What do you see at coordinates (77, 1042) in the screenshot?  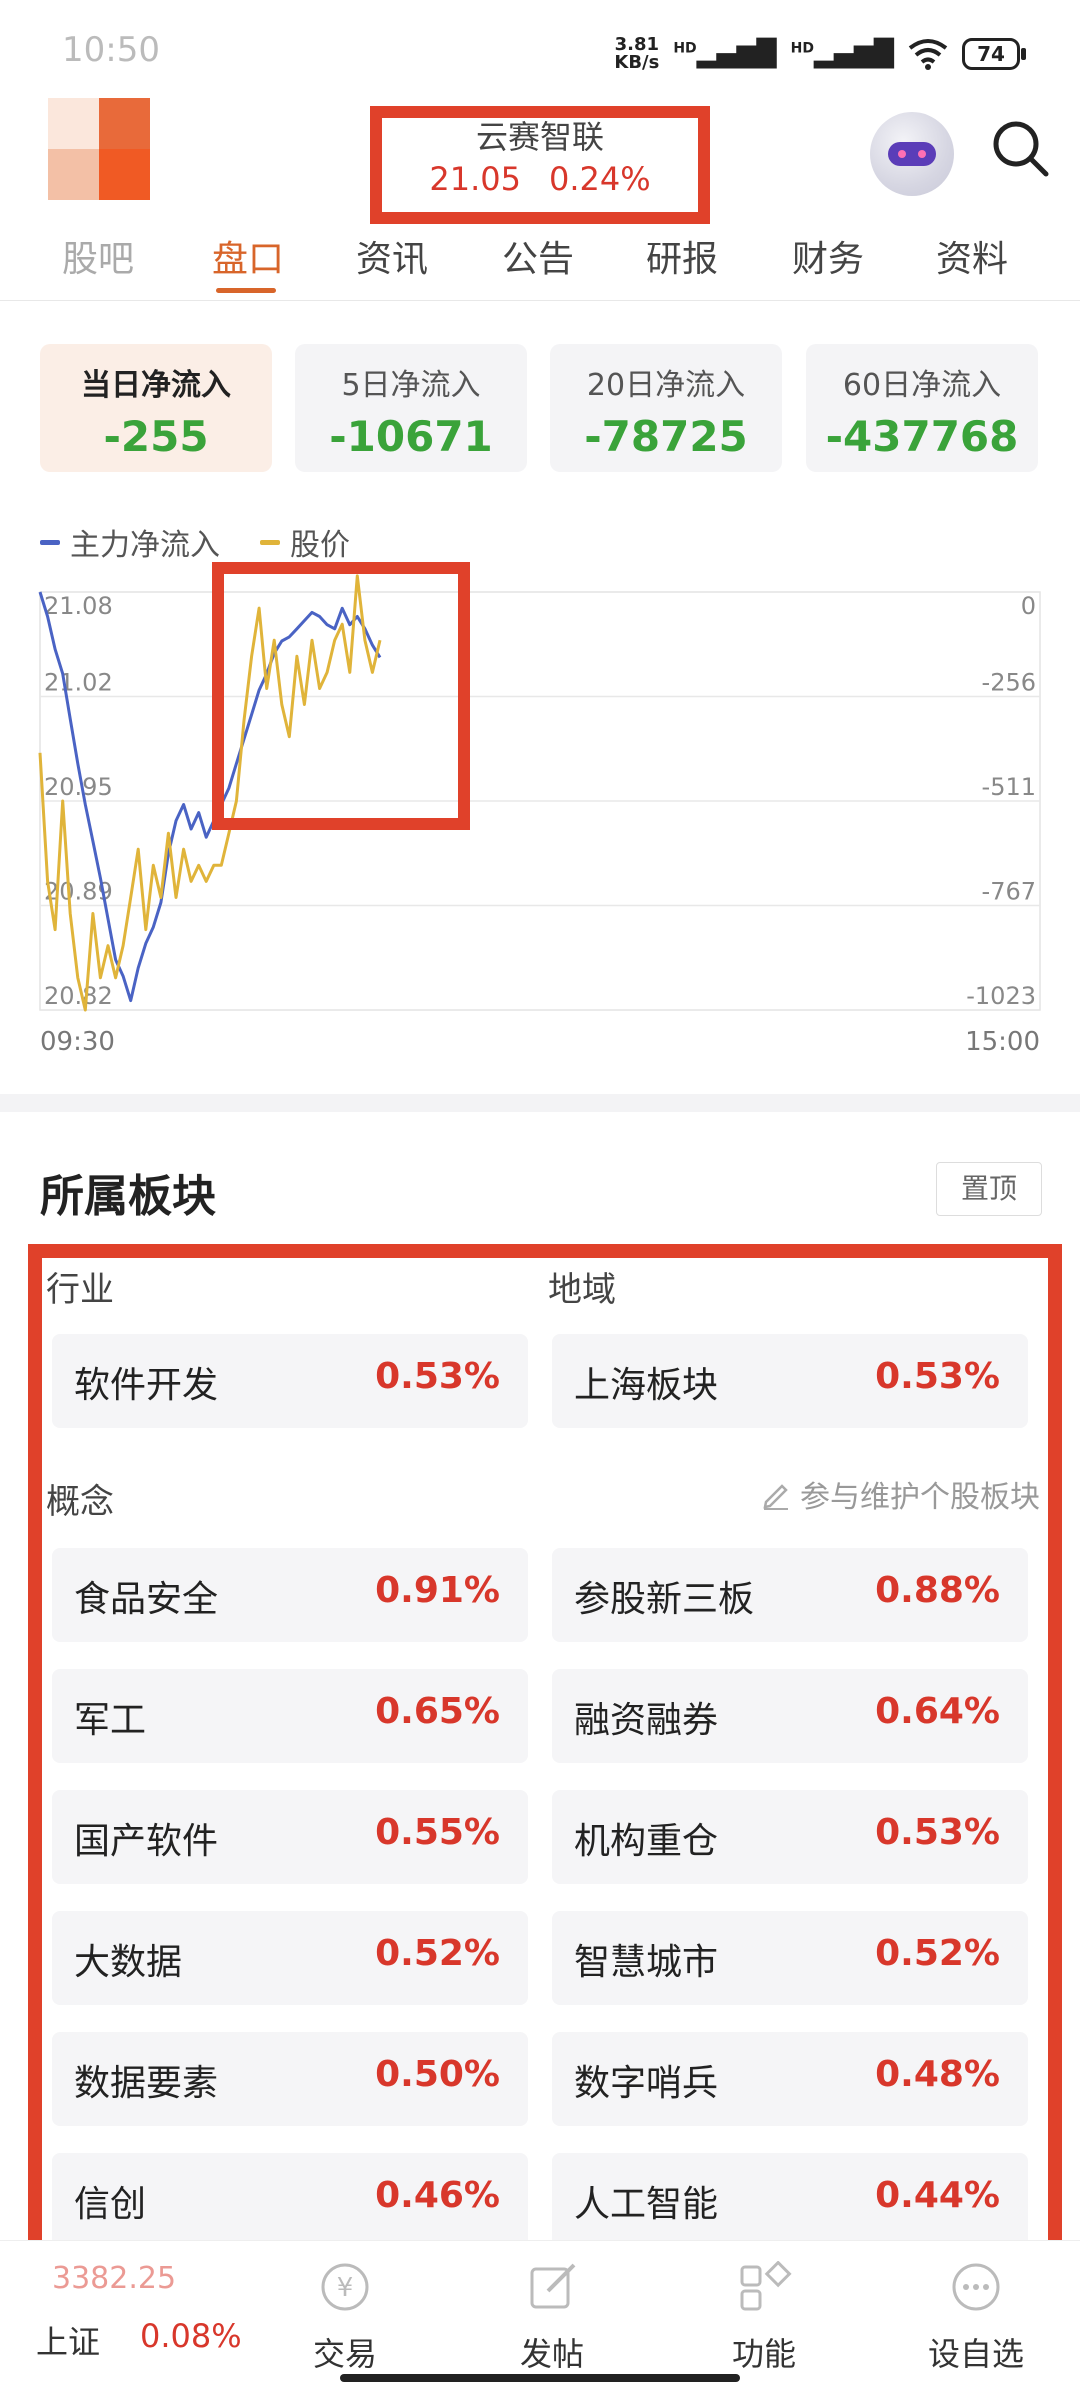 I see `x-start-label: 09:30` at bounding box center [77, 1042].